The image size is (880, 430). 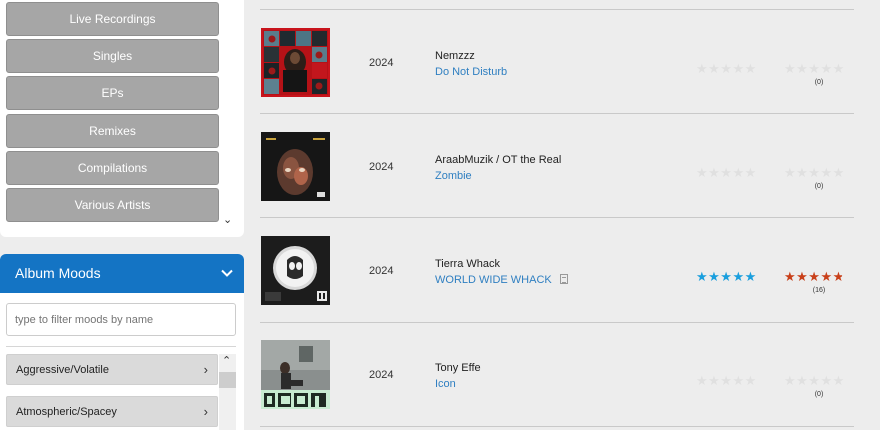 What do you see at coordinates (557, 426) in the screenshot?
I see `row-divider` at bounding box center [557, 426].